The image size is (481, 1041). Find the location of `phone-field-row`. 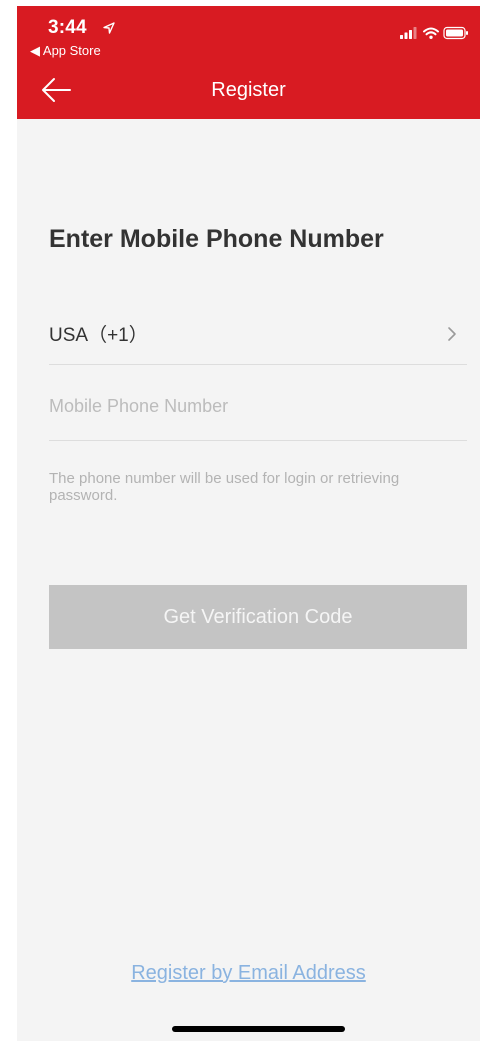

phone-field-row is located at coordinates (258, 411).